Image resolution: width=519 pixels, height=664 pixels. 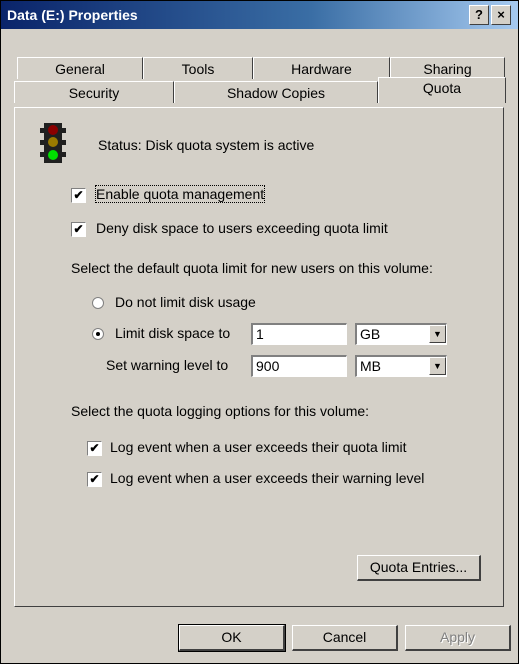 What do you see at coordinates (401, 334) in the screenshot?
I see `limit-unit-select: GB ▼` at bounding box center [401, 334].